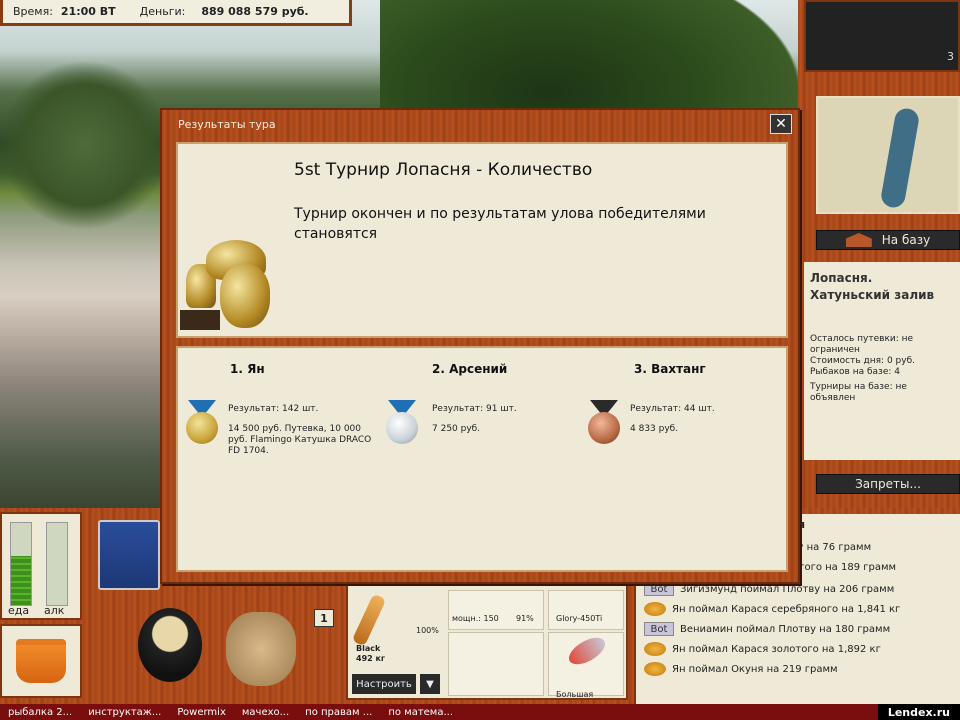 The width and height of the screenshot is (960, 720). Describe the element at coordinates (430, 684) in the screenshot. I see `setup-menu-arrow: ▼` at that location.